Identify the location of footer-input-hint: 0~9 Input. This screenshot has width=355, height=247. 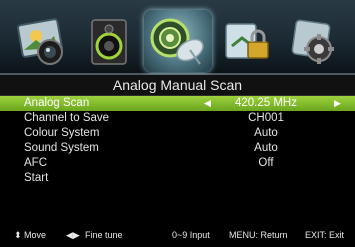
(191, 235).